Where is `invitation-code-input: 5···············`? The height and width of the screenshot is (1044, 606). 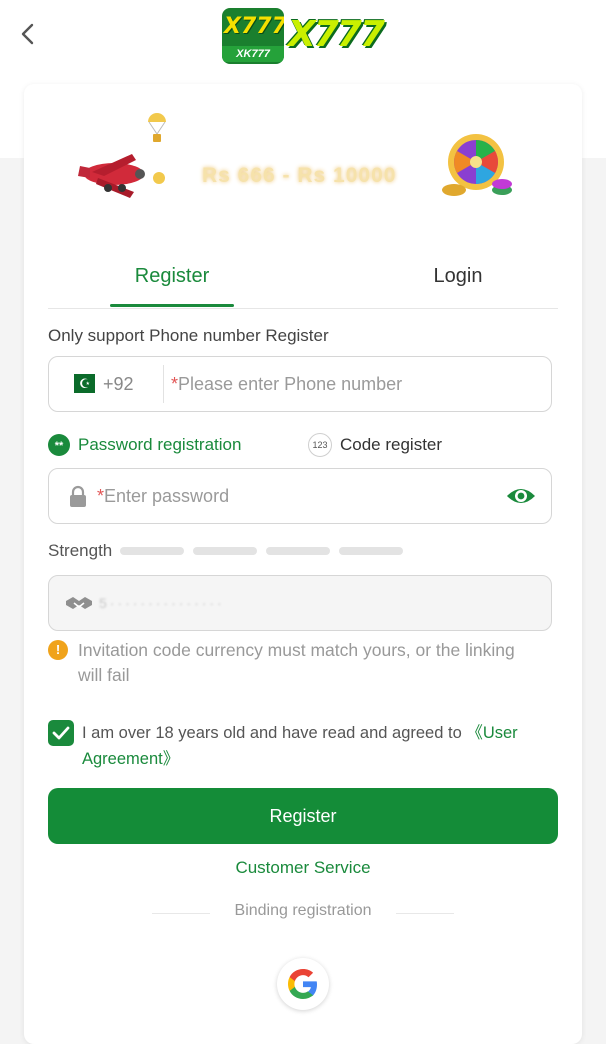
invitation-code-input: 5··············· is located at coordinates (300, 603).